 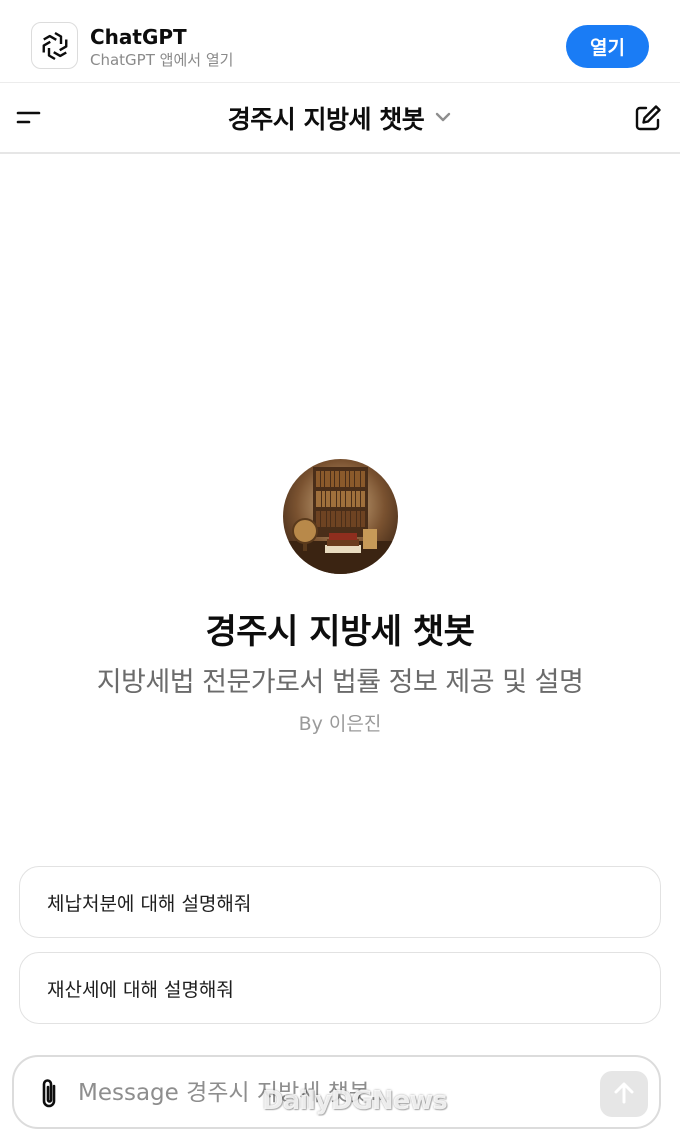 I want to click on suggestion-label: 체납처분에 대해 설명해줘, so click(x=149, y=903).